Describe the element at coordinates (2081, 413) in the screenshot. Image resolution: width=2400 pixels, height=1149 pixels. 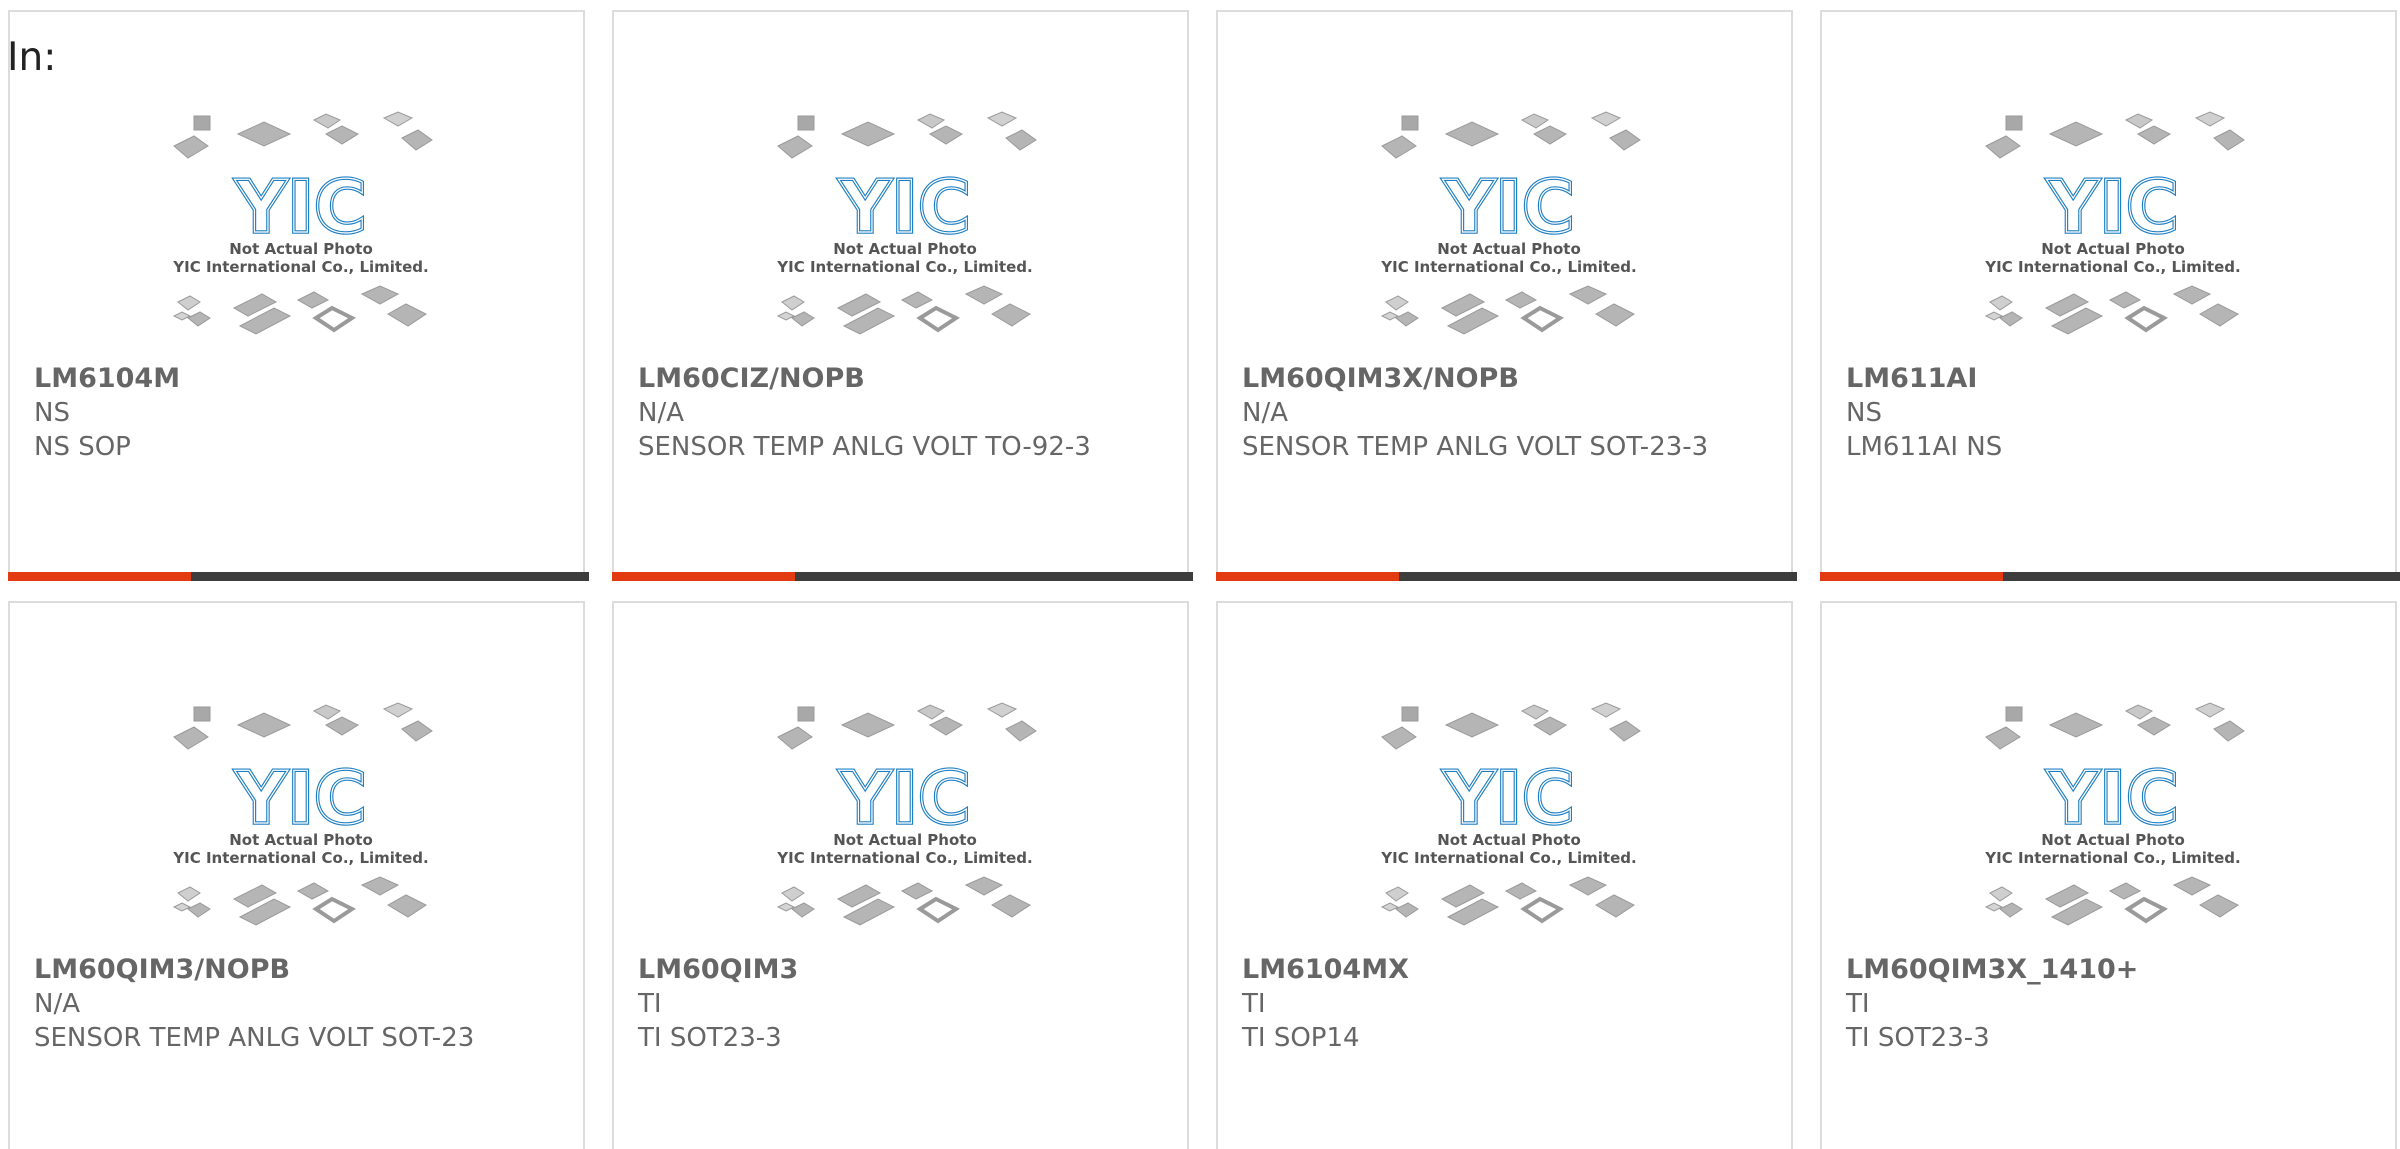
I see `product-meta: LM611AI NS LM611AI NS` at that location.